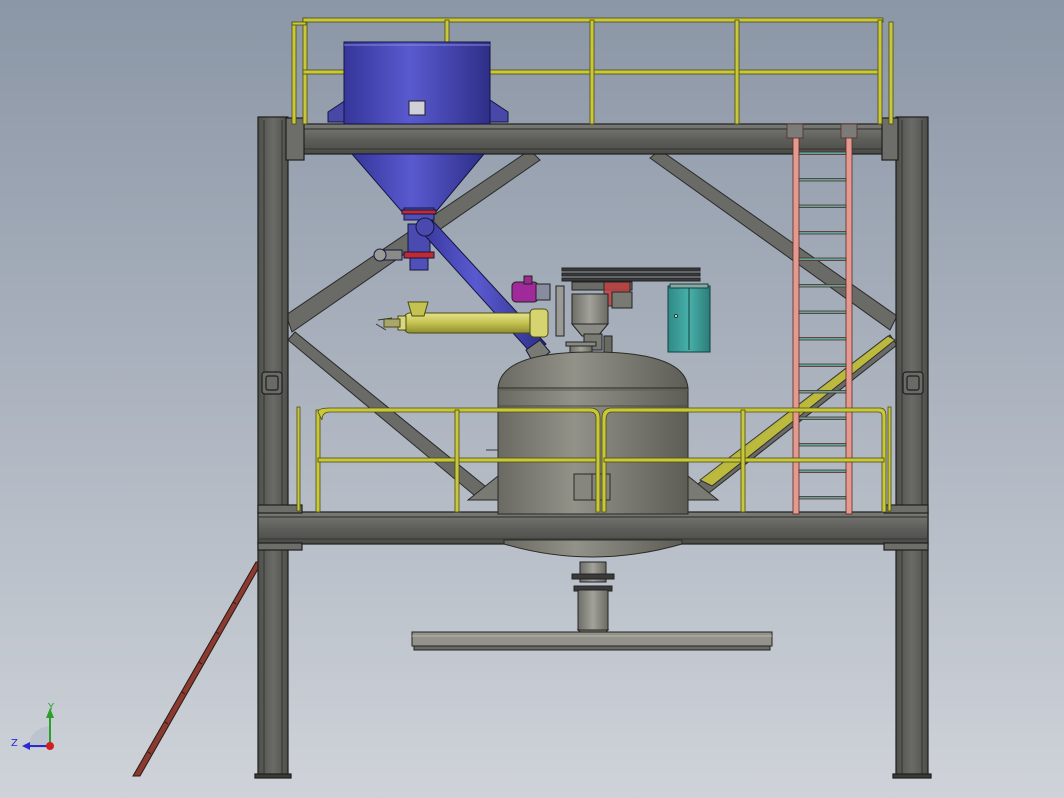 The height and width of the screenshot is (798, 1064). What do you see at coordinates (33, 726) in the screenshot?
I see `axis-triad: Y Z` at bounding box center [33, 726].